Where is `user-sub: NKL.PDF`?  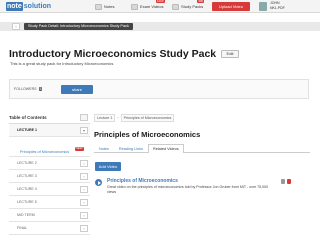 user-sub: NKL.PDF is located at coordinates (277, 7).